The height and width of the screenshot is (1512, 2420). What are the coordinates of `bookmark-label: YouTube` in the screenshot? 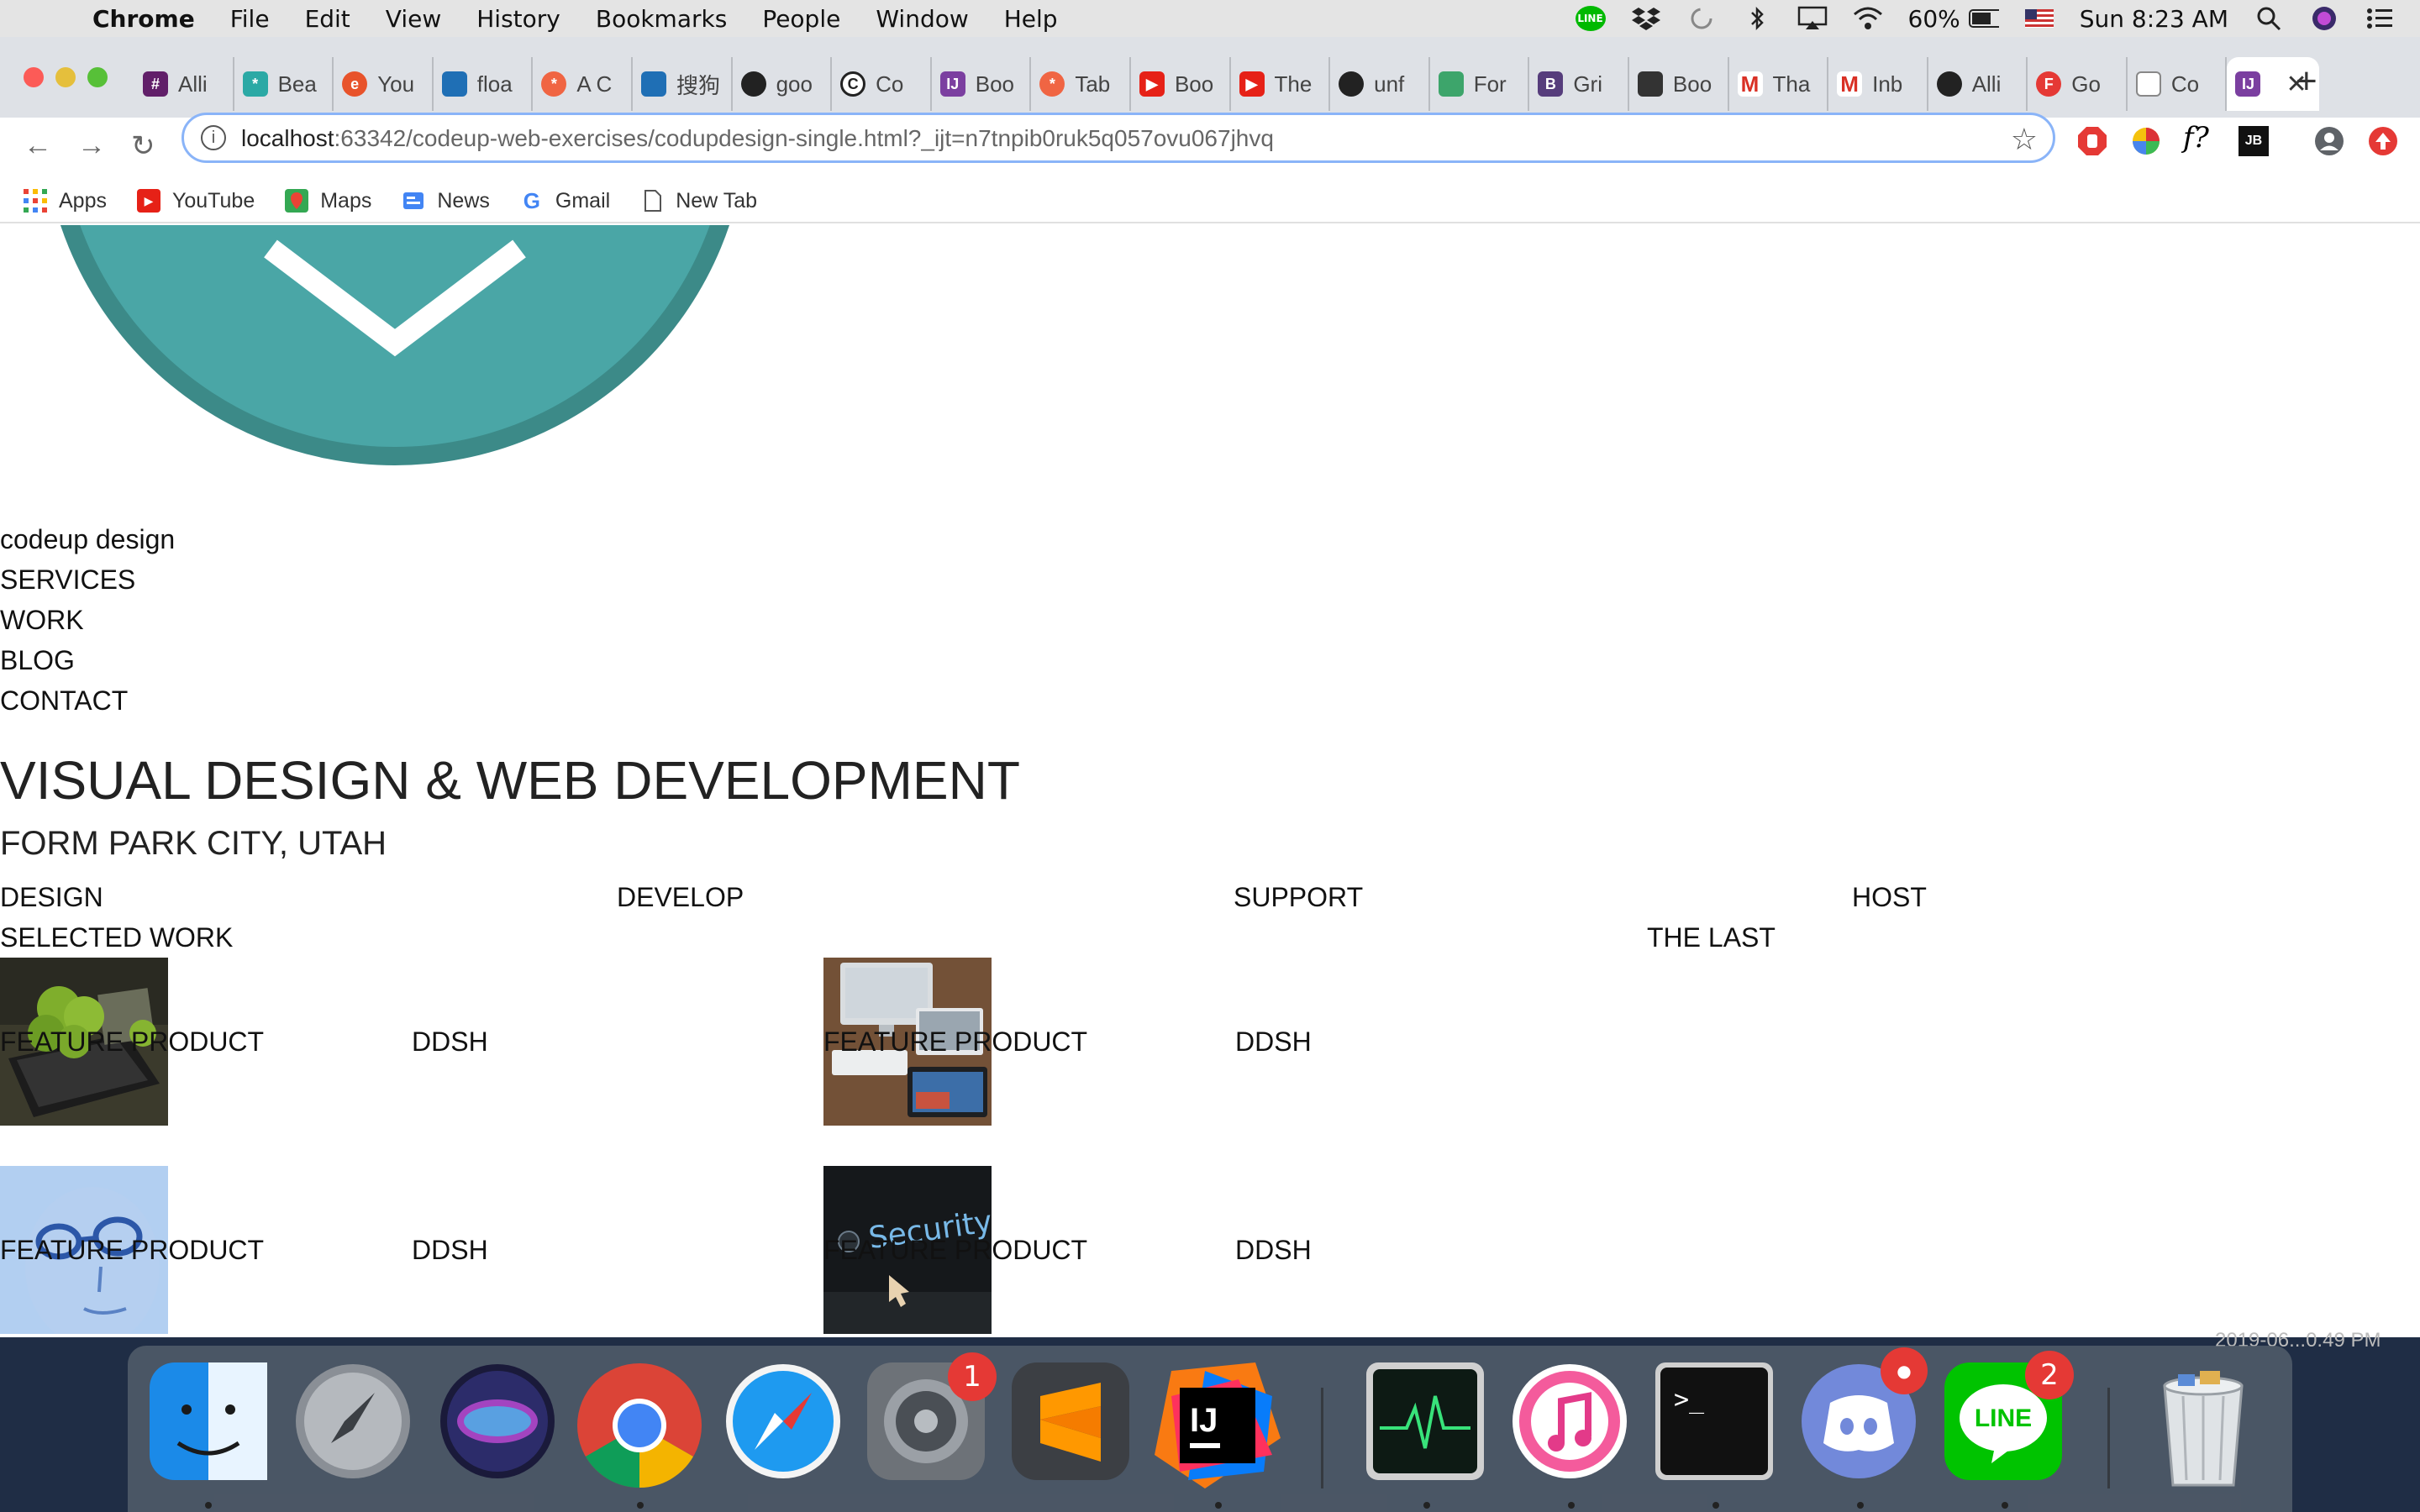 It's located at (213, 200).